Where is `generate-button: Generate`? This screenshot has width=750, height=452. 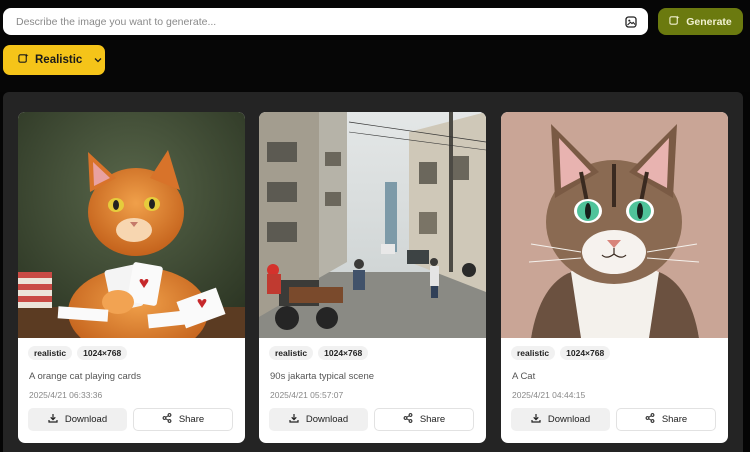
generate-button: Generate is located at coordinates (700, 21).